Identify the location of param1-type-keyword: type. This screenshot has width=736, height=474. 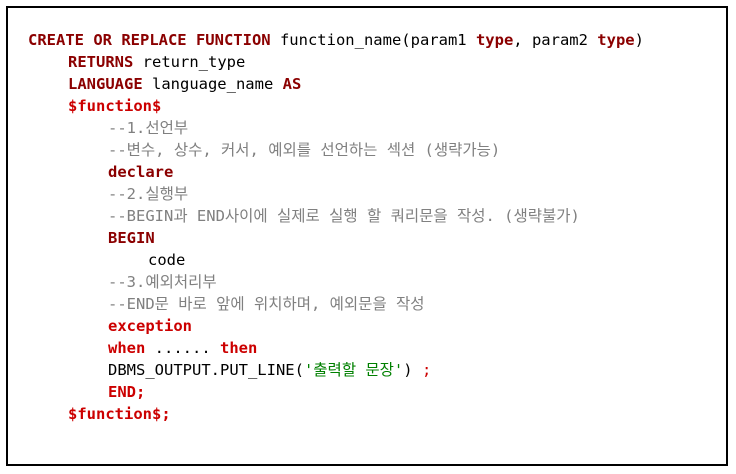
(494, 40).